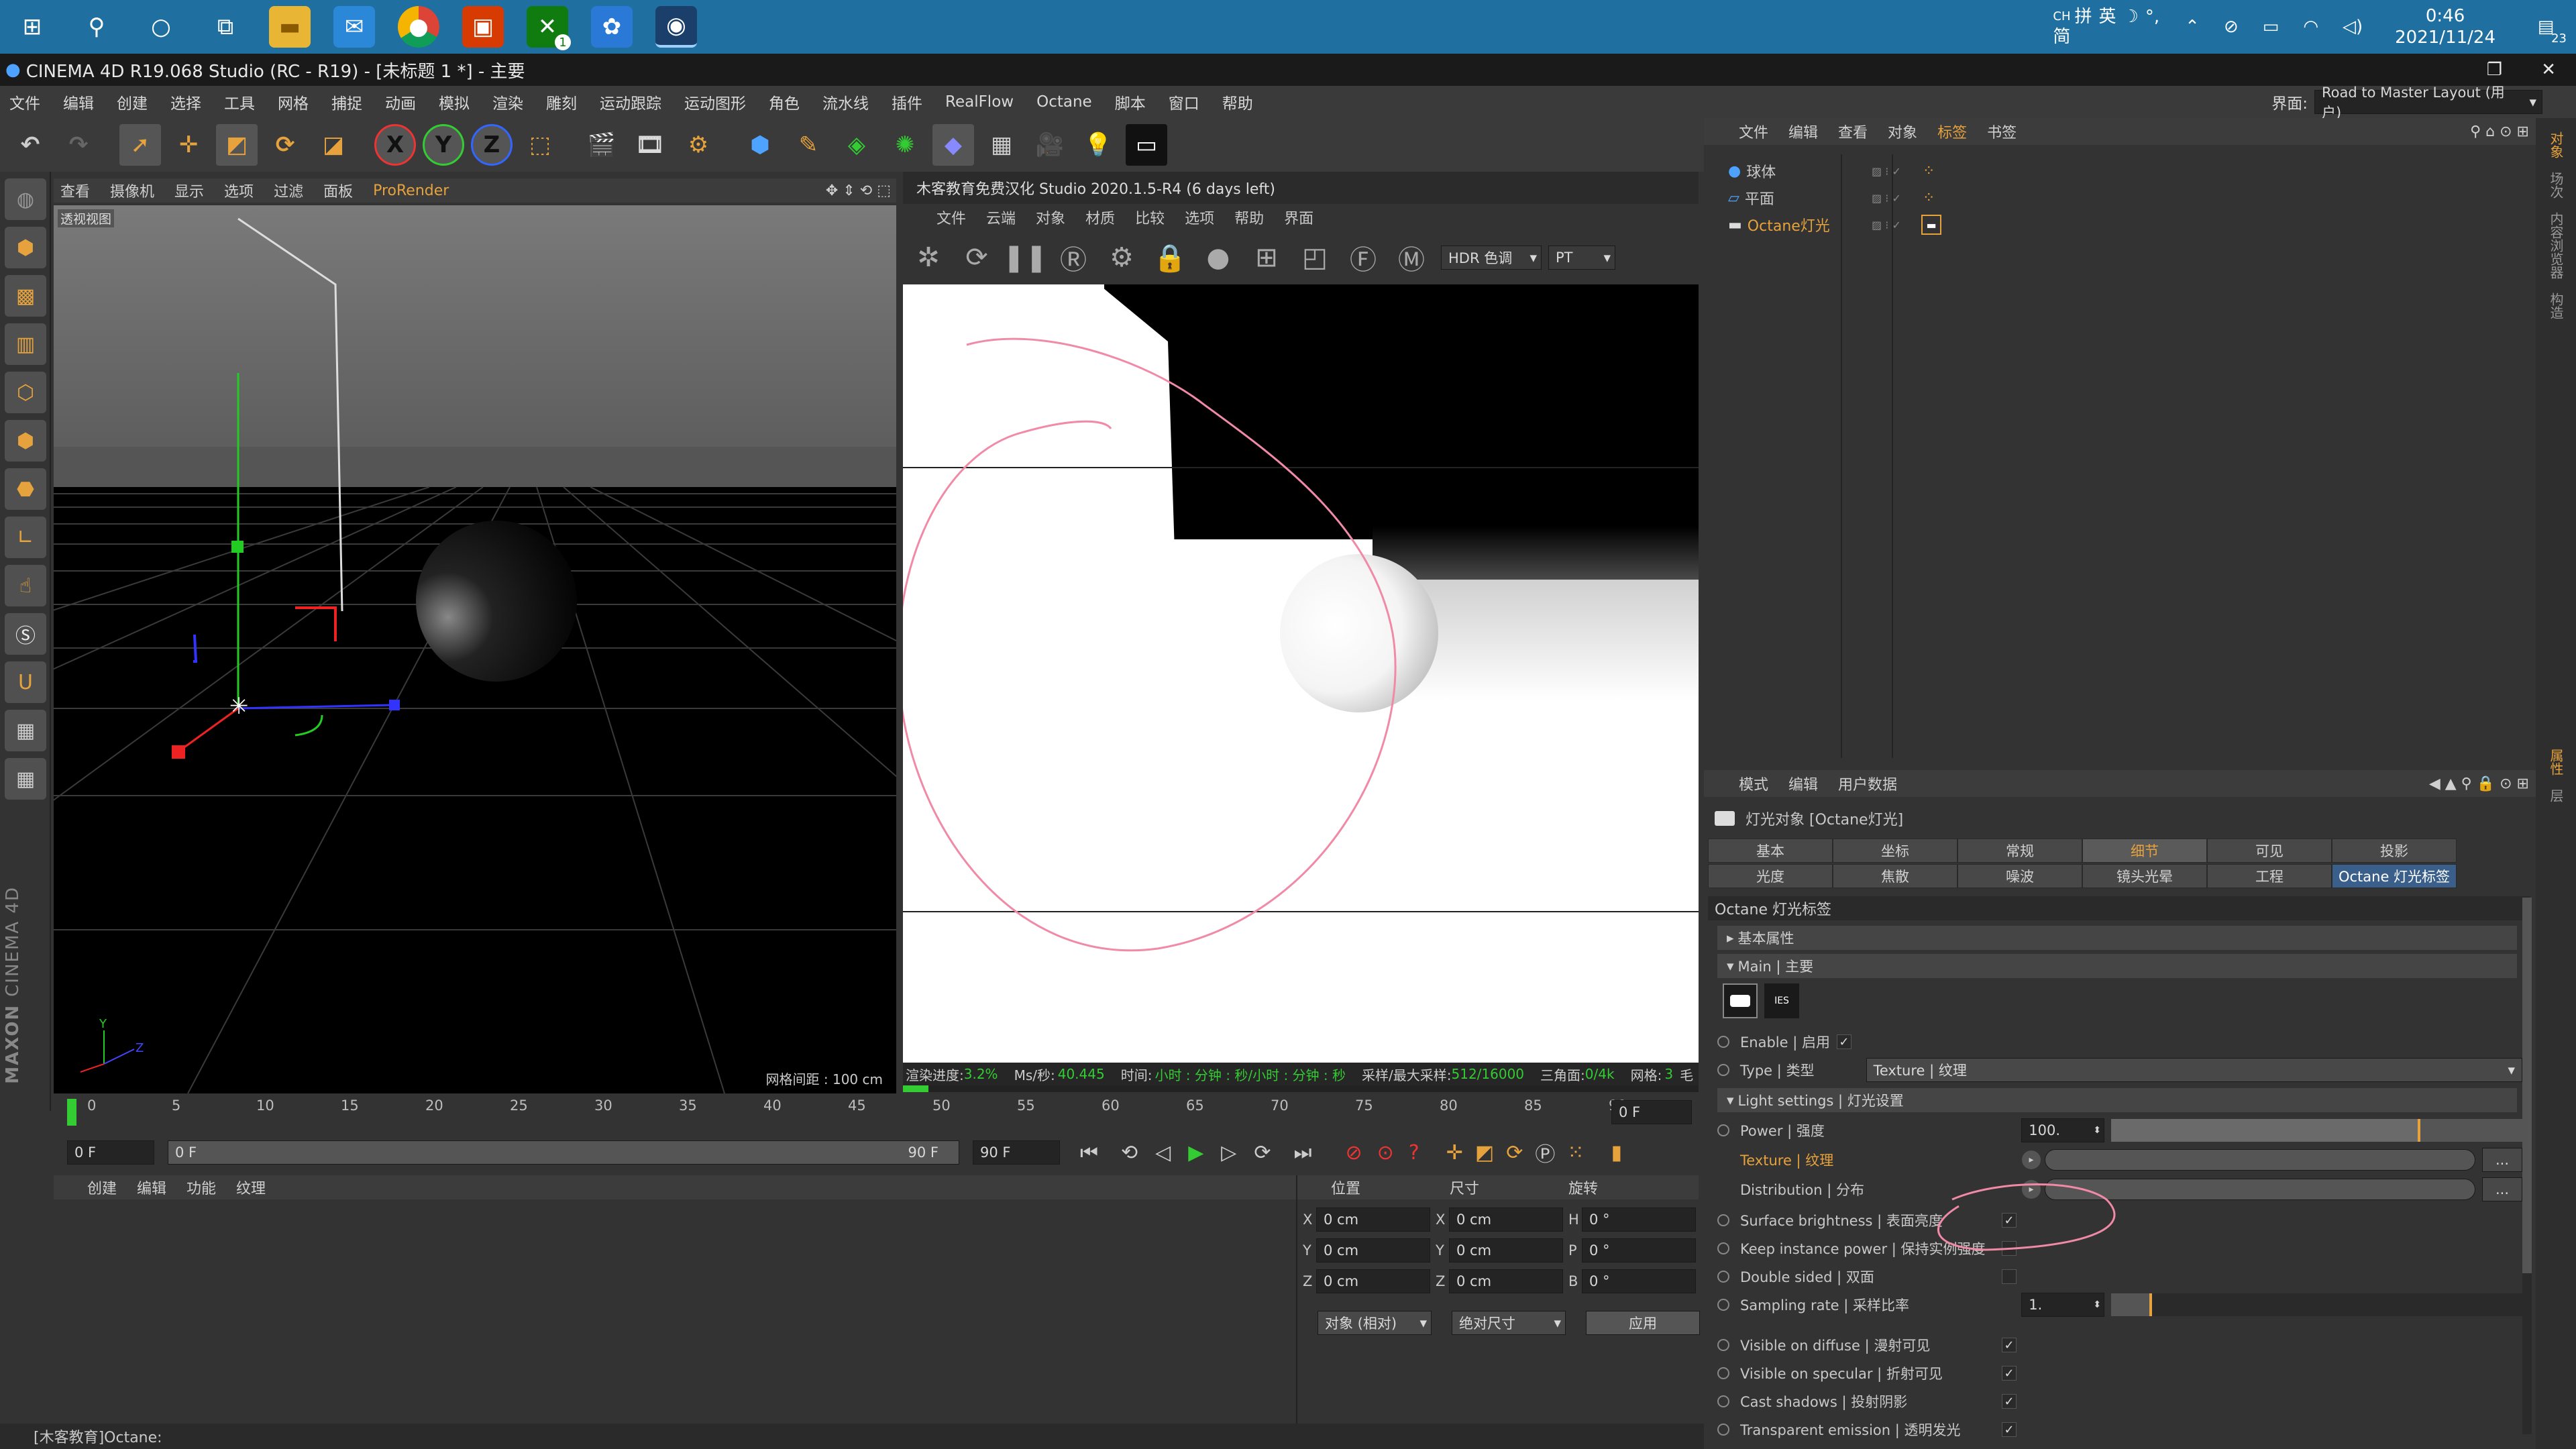 The height and width of the screenshot is (1449, 2576). Describe the element at coordinates (1867, 783) in the screenshot. I see `attr-menu-item: 用户数据` at that location.